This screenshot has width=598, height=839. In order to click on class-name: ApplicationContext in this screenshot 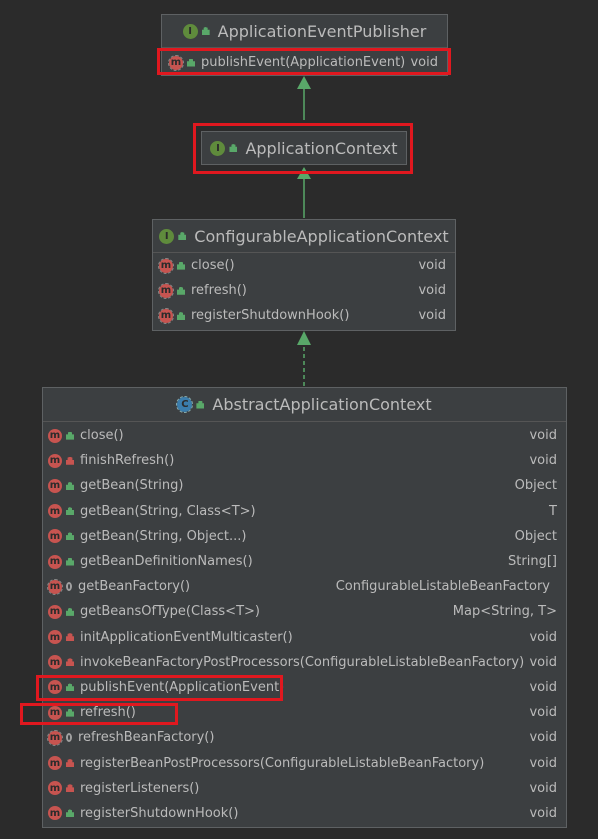, I will do `click(321, 148)`.